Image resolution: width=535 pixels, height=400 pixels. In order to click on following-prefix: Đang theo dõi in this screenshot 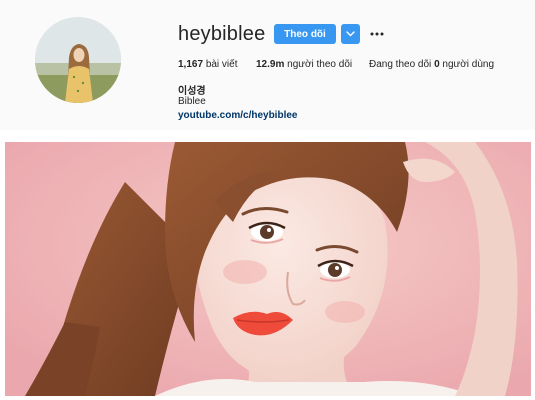, I will do `click(400, 64)`.